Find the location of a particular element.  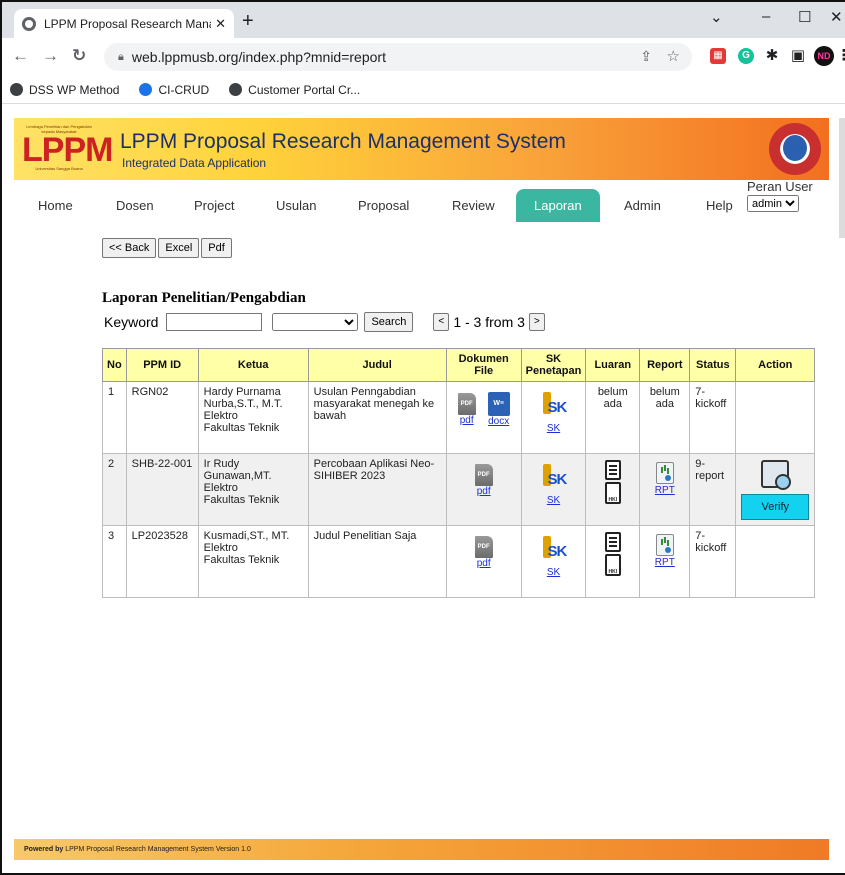

grammarly-icon: G is located at coordinates (746, 56).